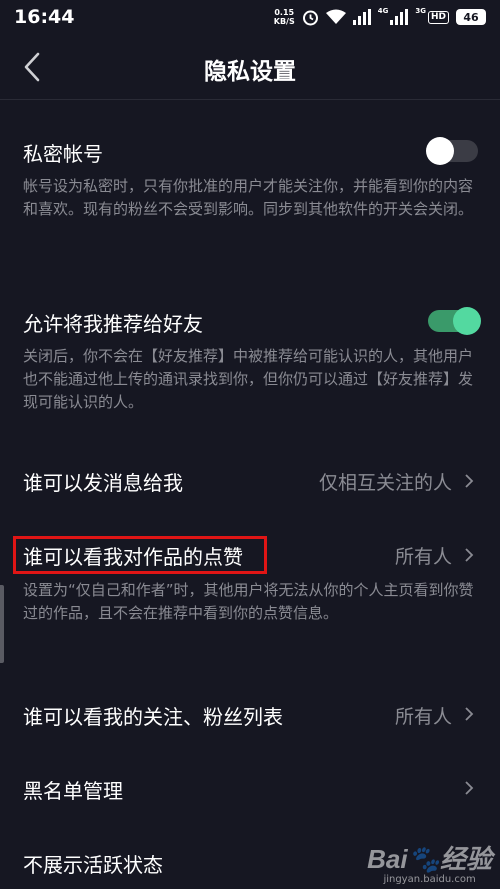 The image size is (500, 889). I want to click on status-icons: 0.15 KB/S 4G 3G HD 46, so click(380, 16).